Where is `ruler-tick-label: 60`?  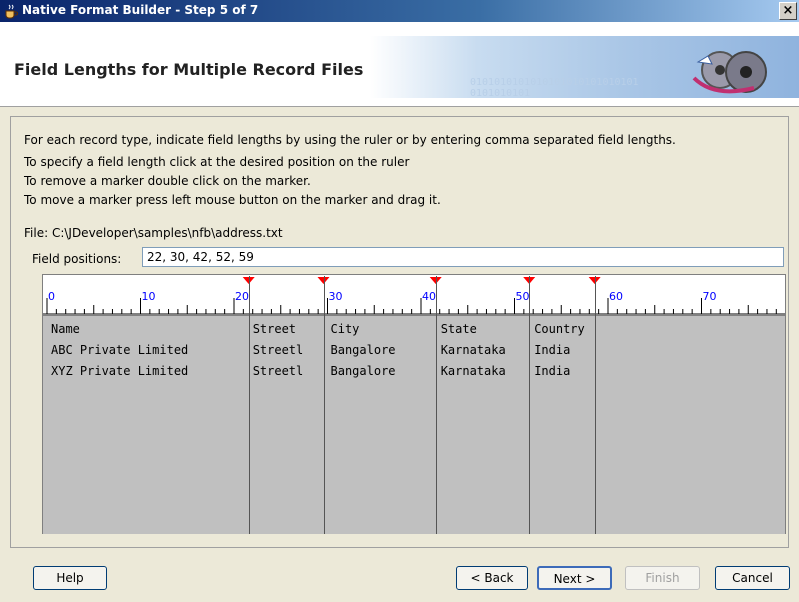
ruler-tick-label: 60 is located at coordinates (616, 296).